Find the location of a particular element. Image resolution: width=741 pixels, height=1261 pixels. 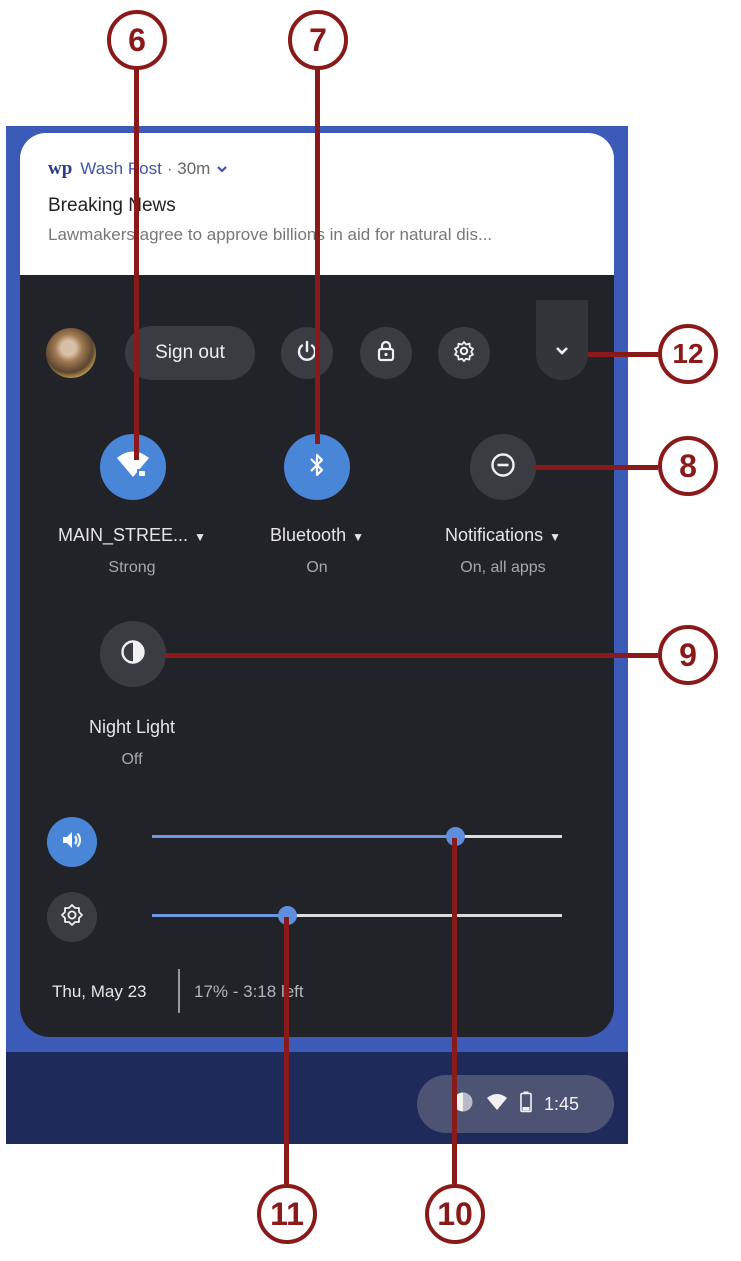

volume-slider is located at coordinates (357, 836).